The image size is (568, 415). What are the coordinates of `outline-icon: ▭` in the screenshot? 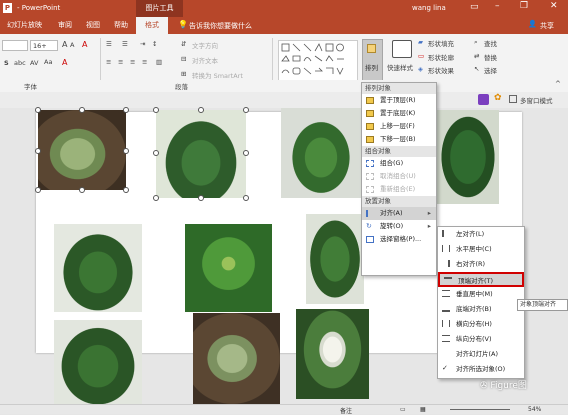 It's located at (421, 56).